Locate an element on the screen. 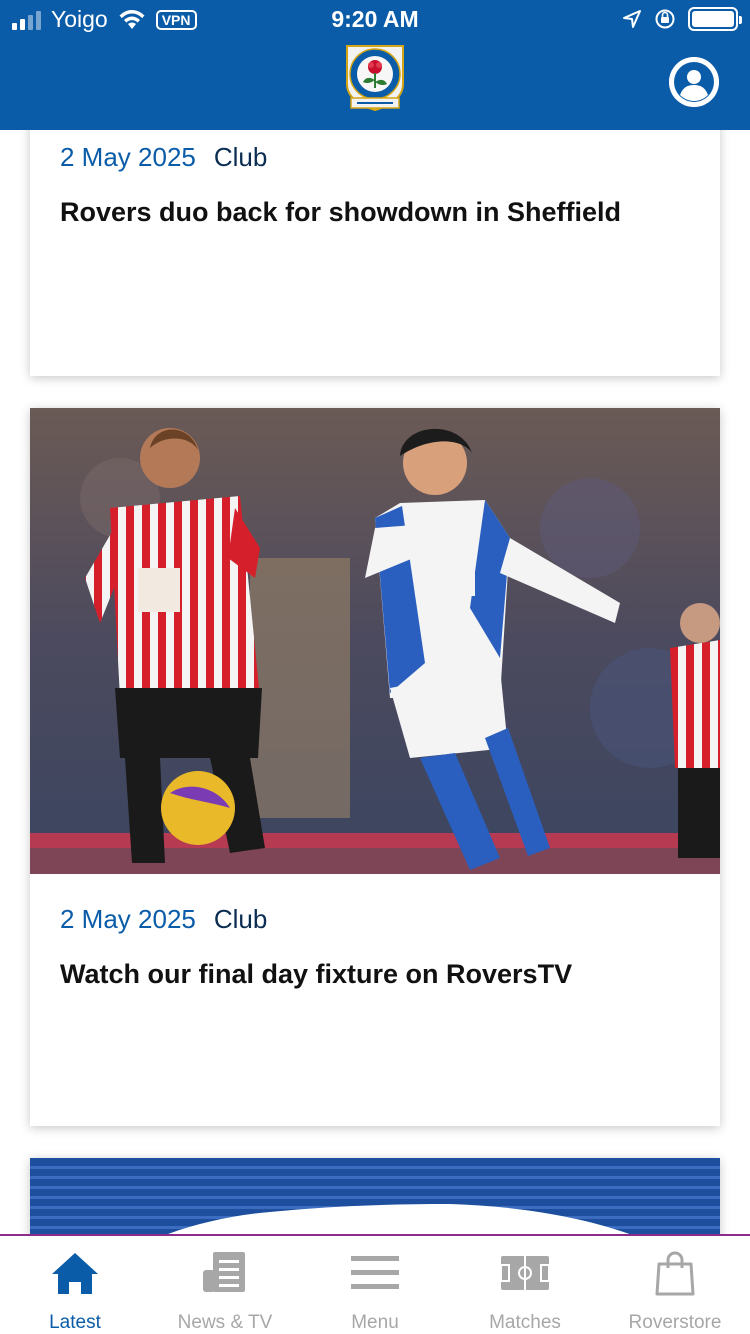 The image size is (750, 1334). newspaper-icon is located at coordinates (224, 1272).